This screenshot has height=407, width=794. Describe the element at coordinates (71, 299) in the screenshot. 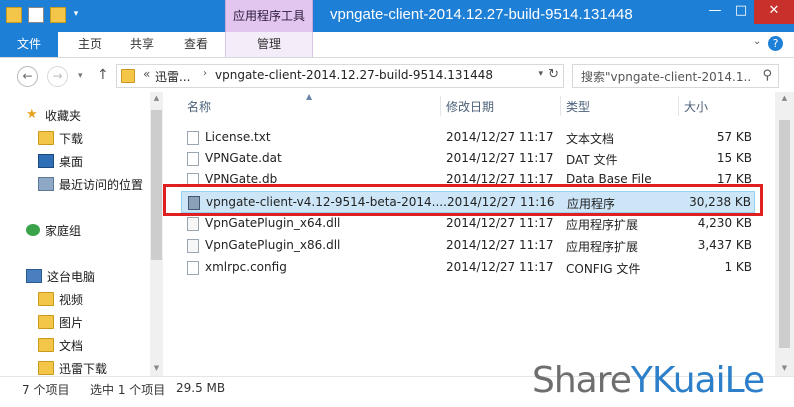

I see `nav-label: 视频` at that location.